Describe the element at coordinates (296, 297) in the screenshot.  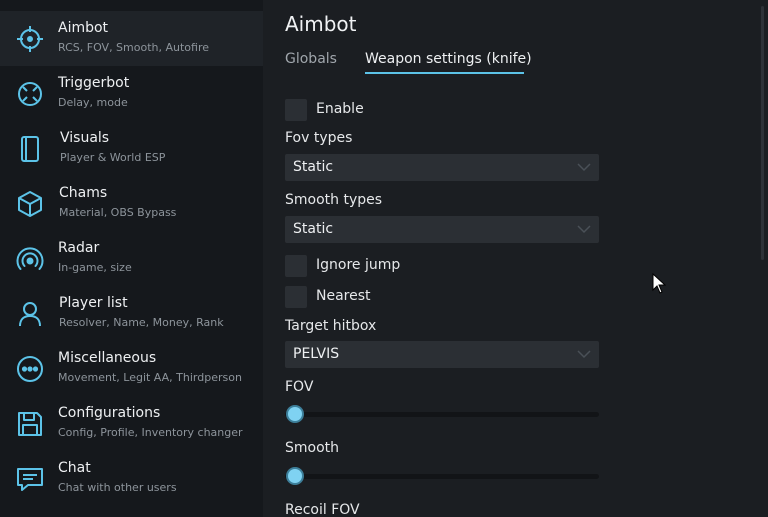
I see `nearest-checkbox` at that location.